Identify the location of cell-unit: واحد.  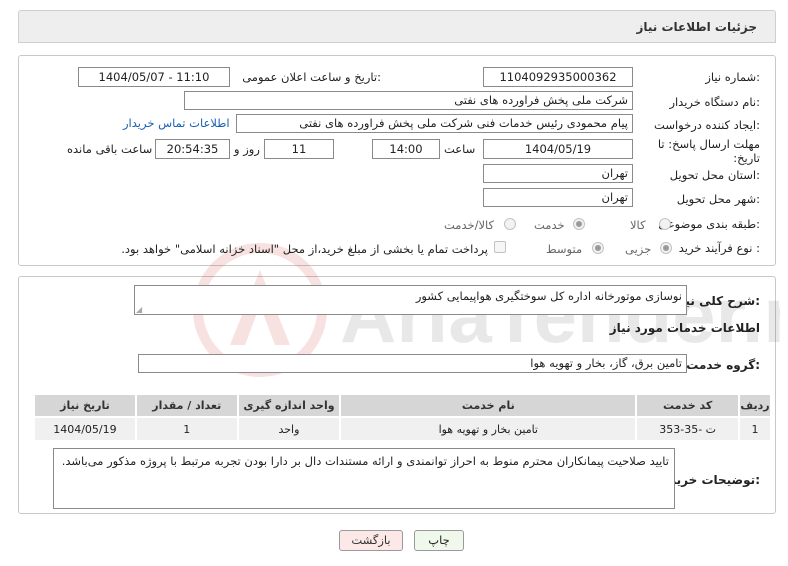
(289, 429).